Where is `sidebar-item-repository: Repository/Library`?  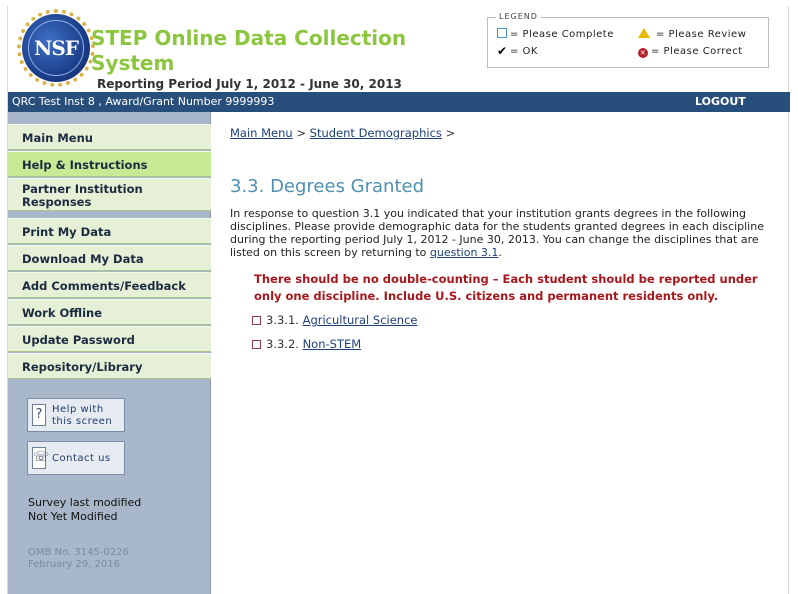 sidebar-item-repository: Repository/Library is located at coordinates (109, 366).